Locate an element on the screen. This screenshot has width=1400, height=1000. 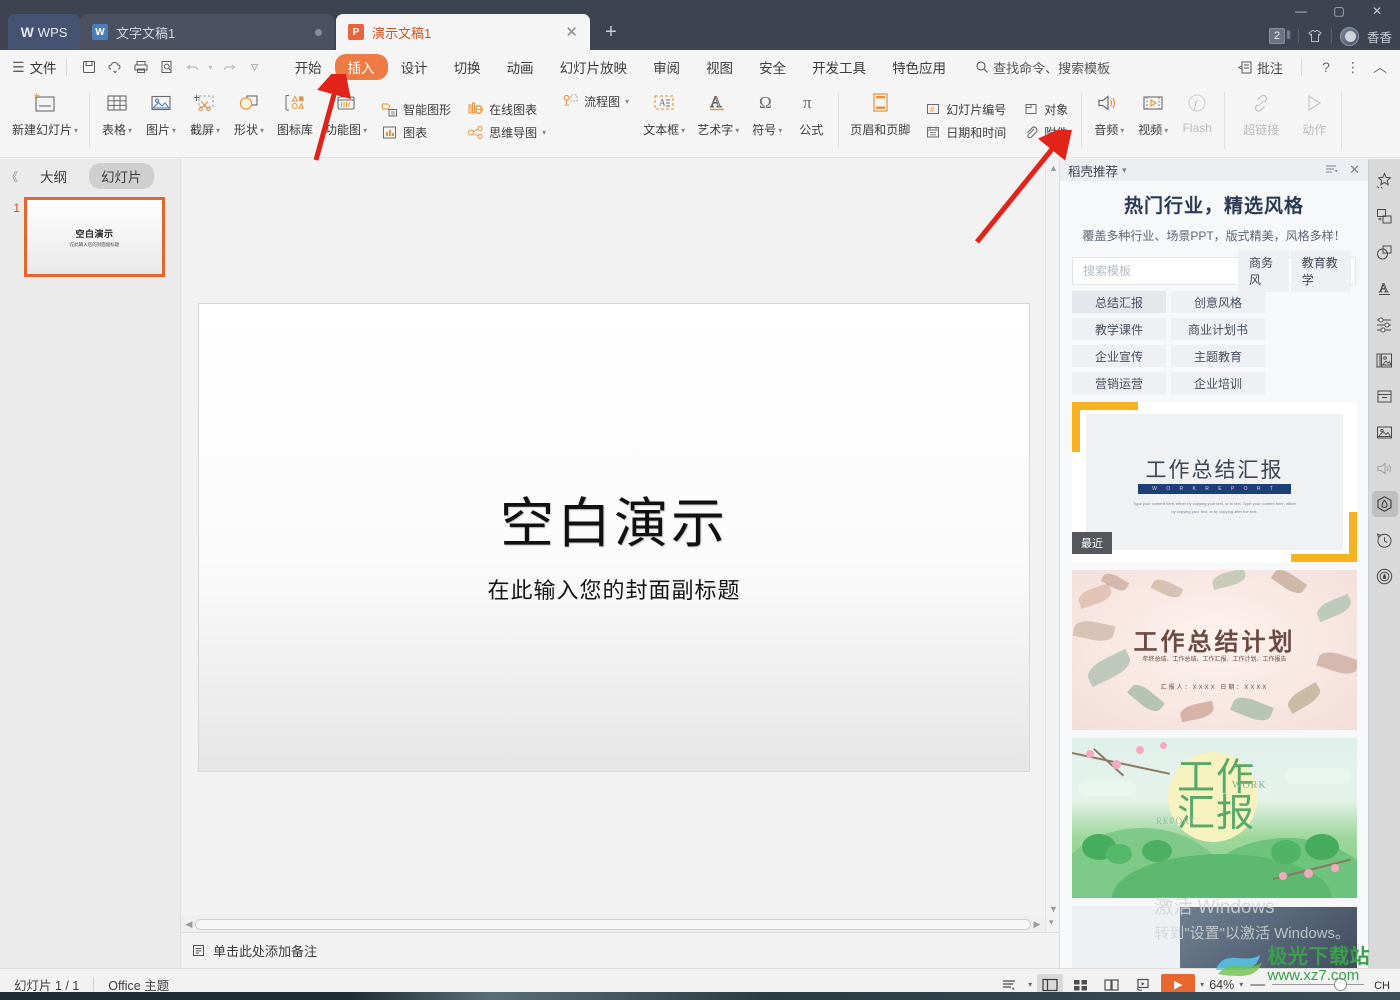
search-chip-education: 教育教学 is located at coordinates (1320, 271).